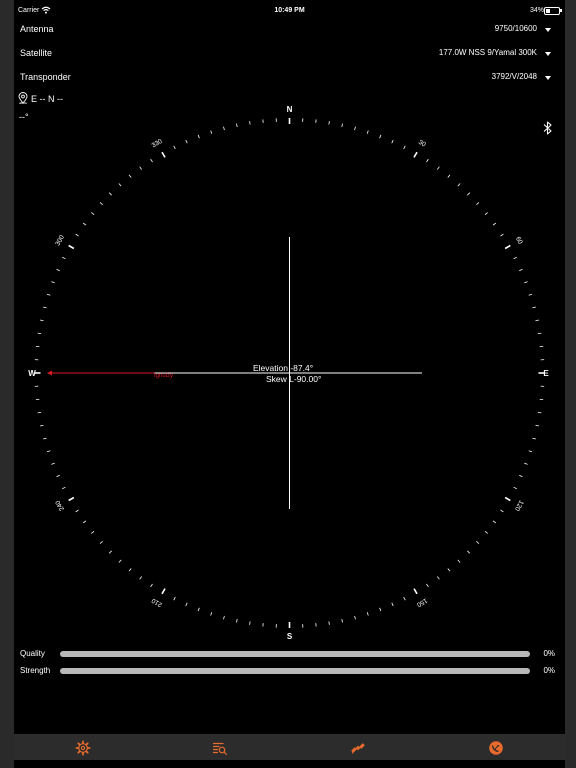  Describe the element at coordinates (32, 373) in the screenshot. I see `cardinal-west: W` at that location.